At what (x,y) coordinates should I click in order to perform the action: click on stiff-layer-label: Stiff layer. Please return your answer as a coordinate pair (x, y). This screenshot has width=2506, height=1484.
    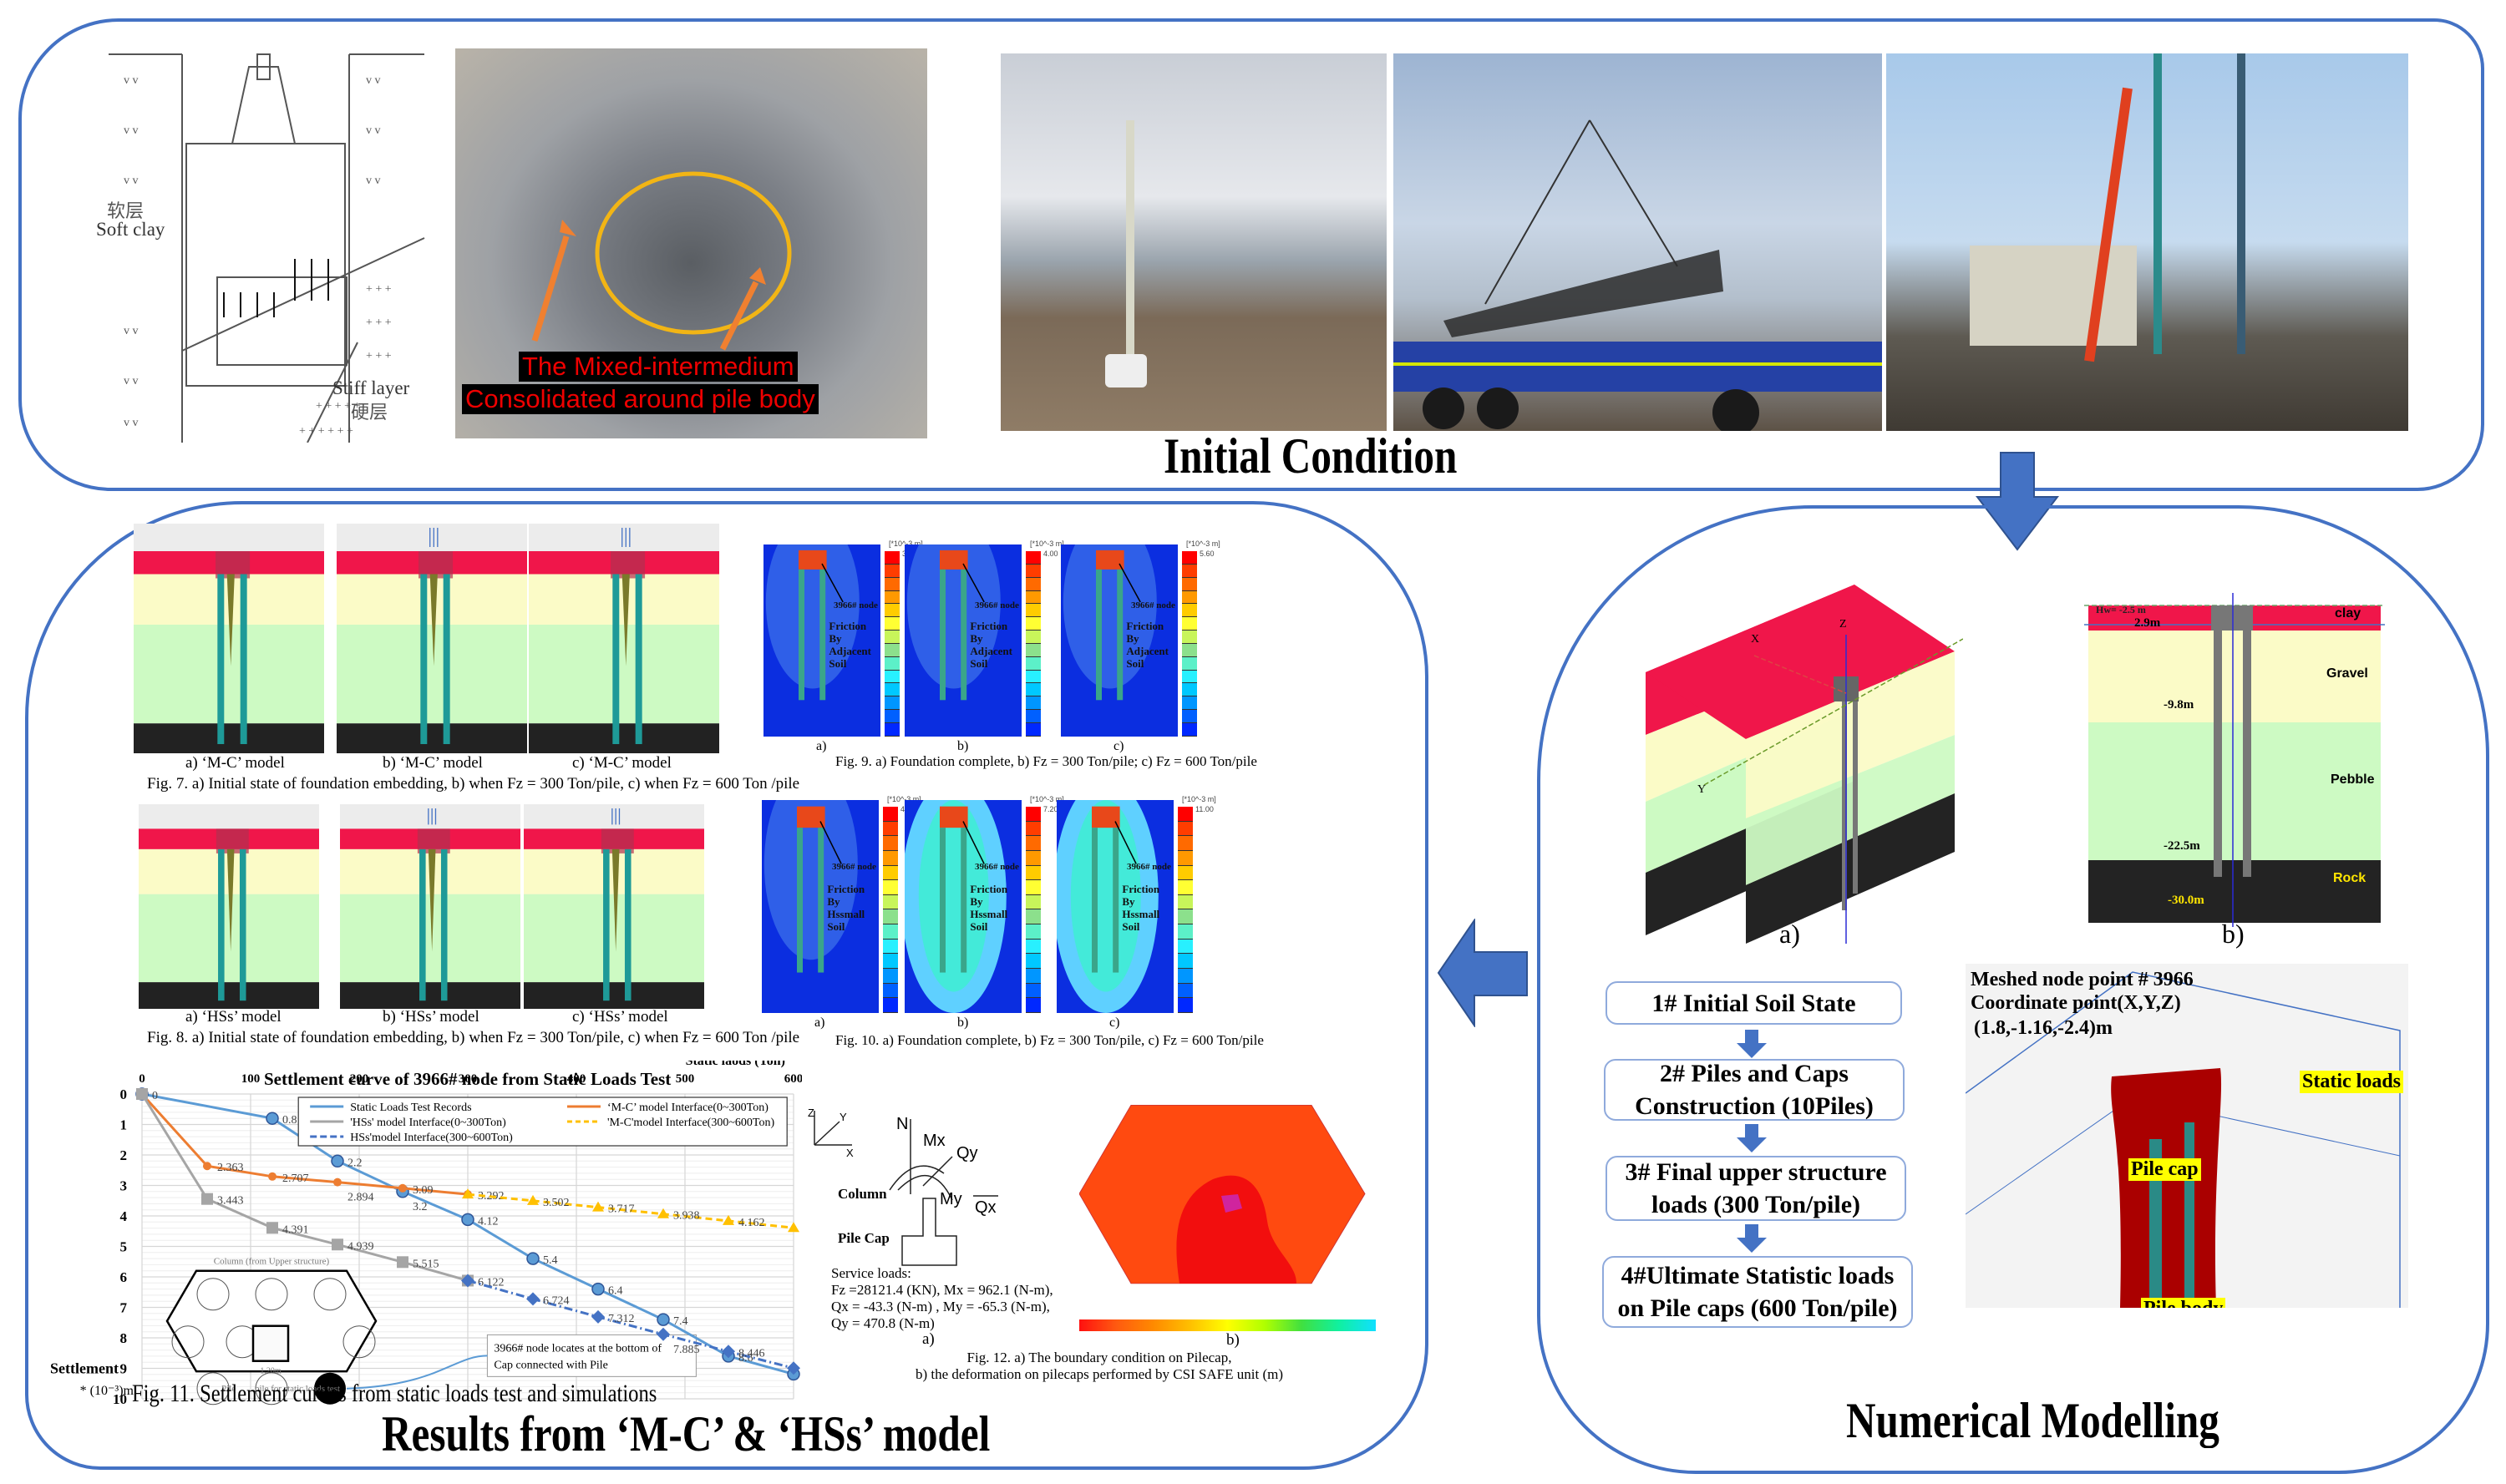
    Looking at the image, I should click on (371, 388).